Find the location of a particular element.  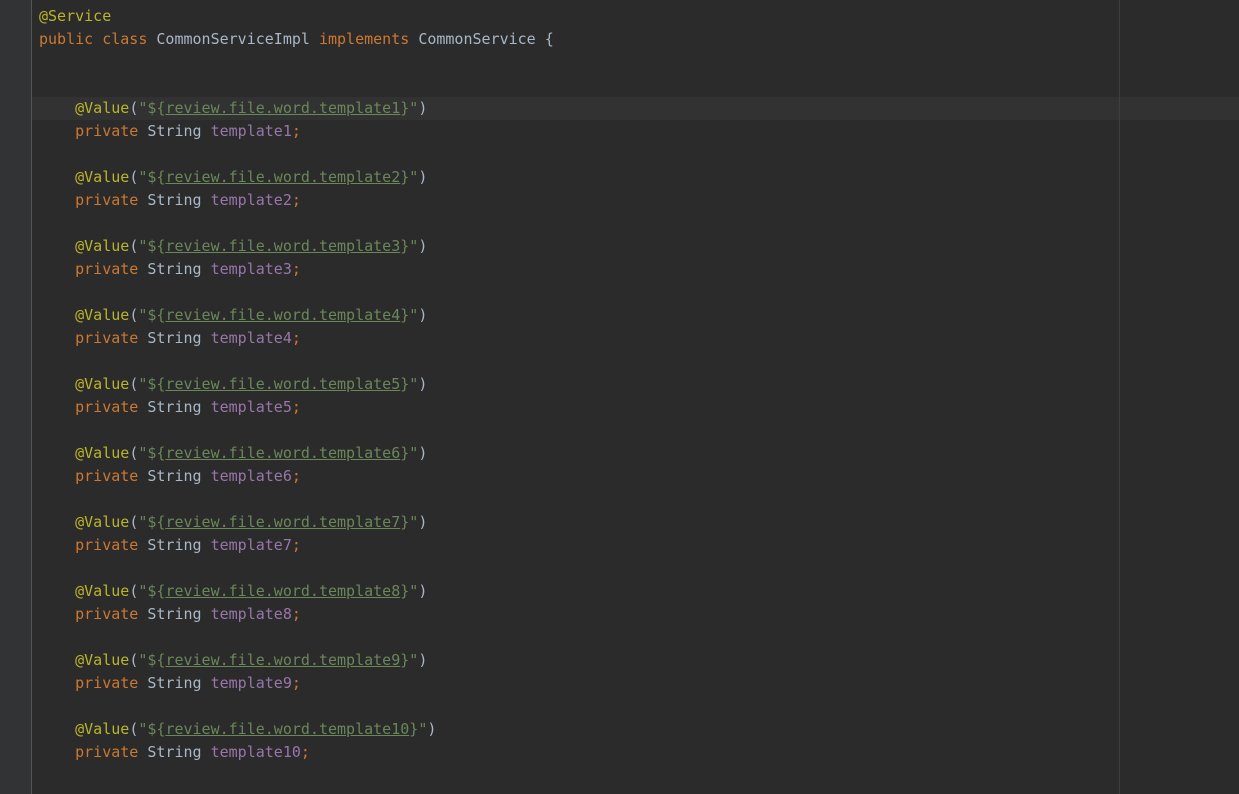

field-name: template6 is located at coordinates (251, 476).